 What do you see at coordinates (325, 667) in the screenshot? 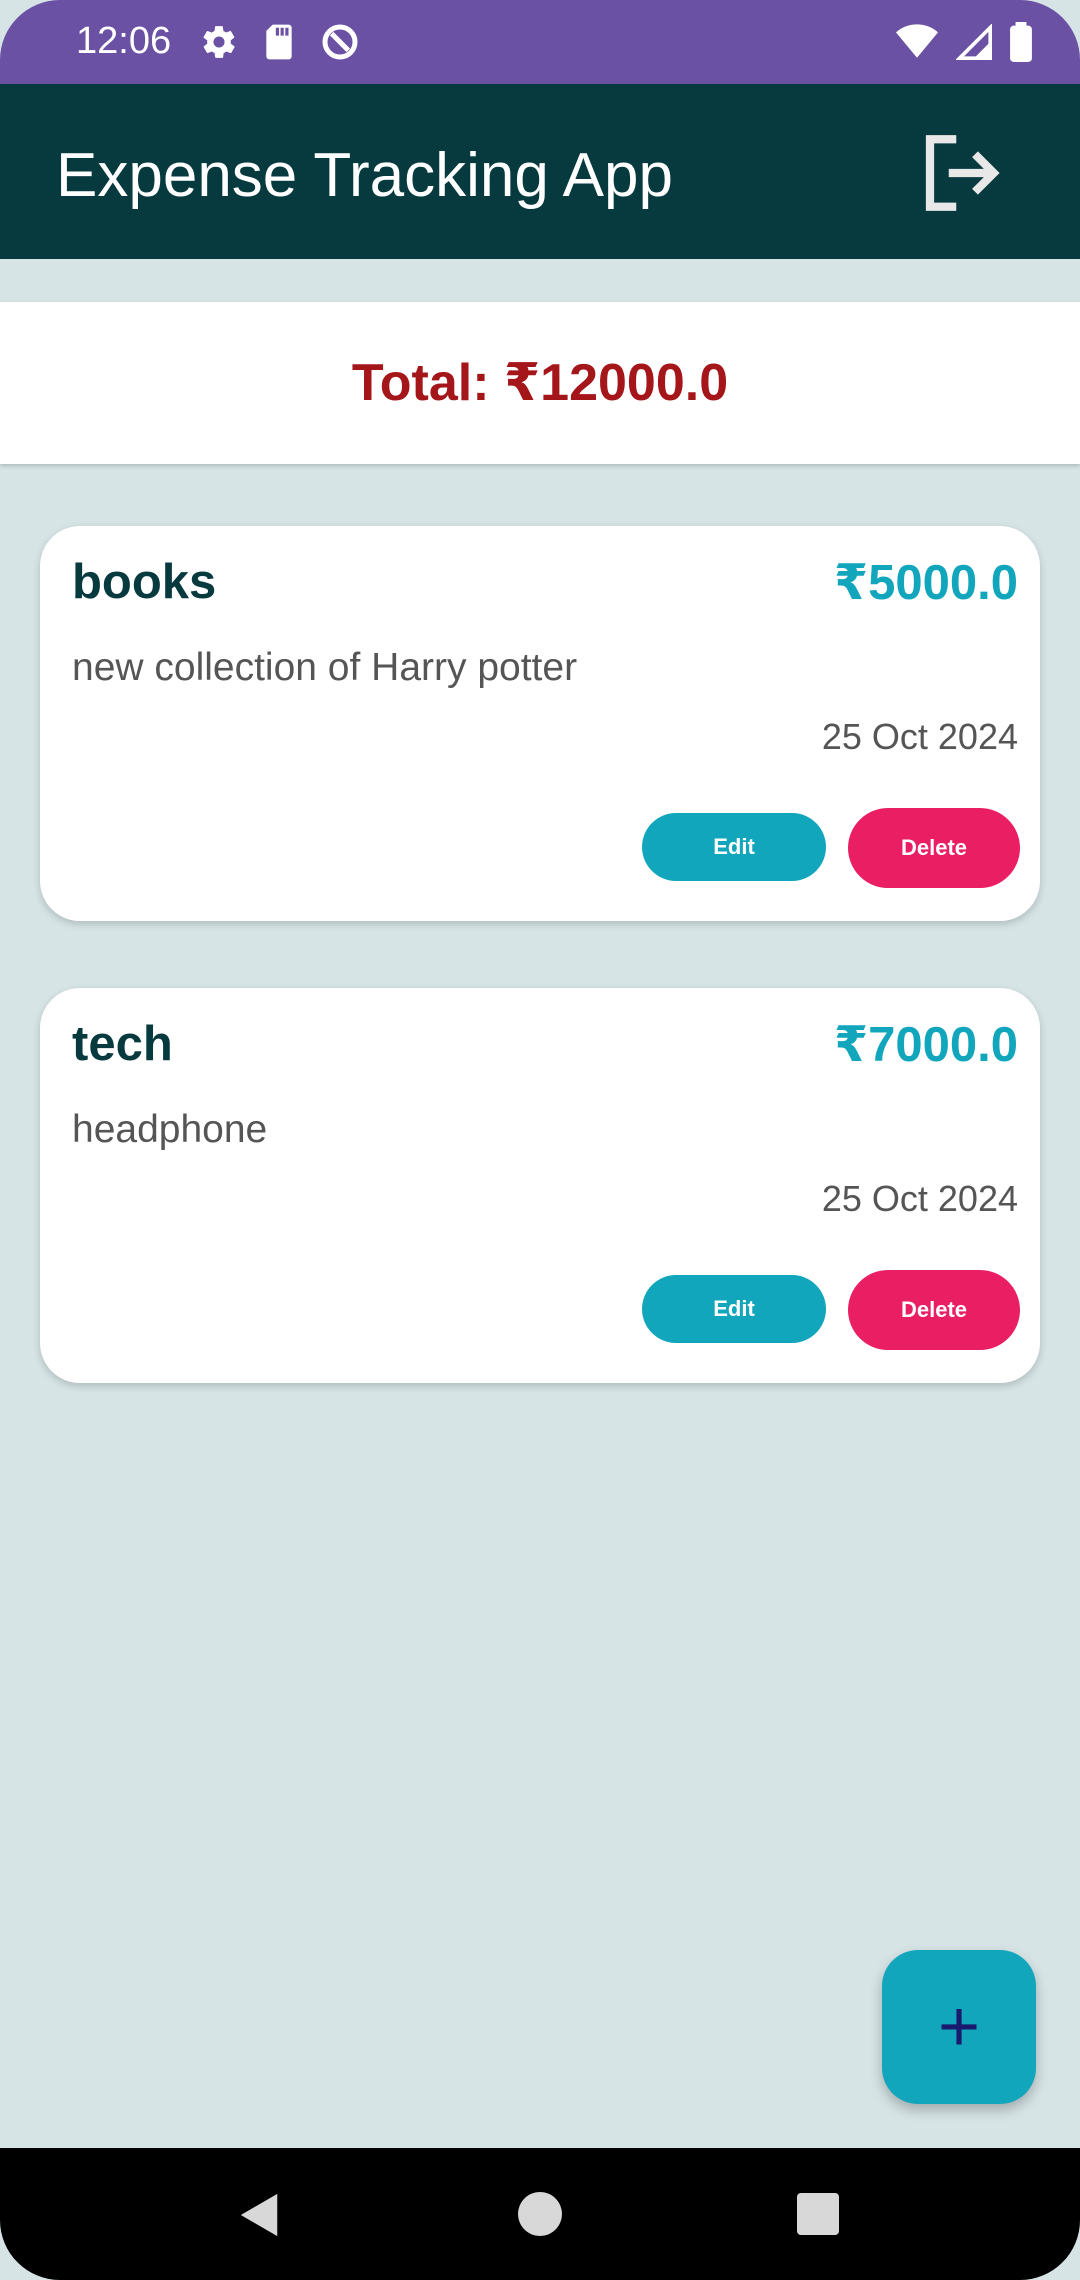
I see `expense-description: new collection of Harry potter` at bounding box center [325, 667].